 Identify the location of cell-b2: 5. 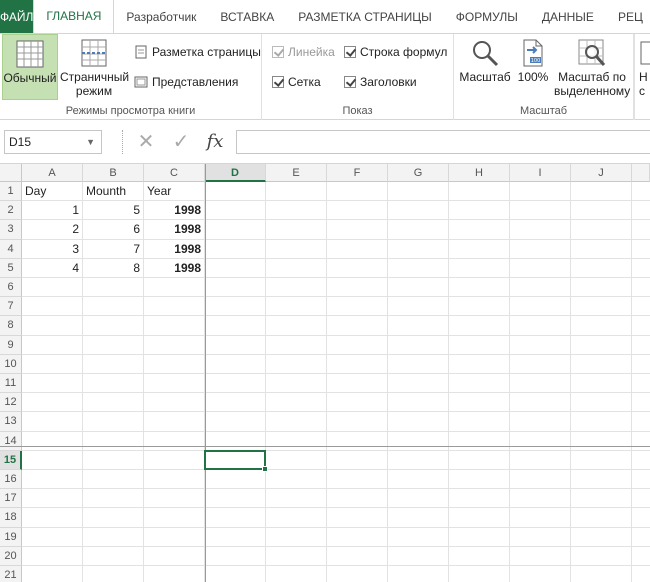
(113, 211).